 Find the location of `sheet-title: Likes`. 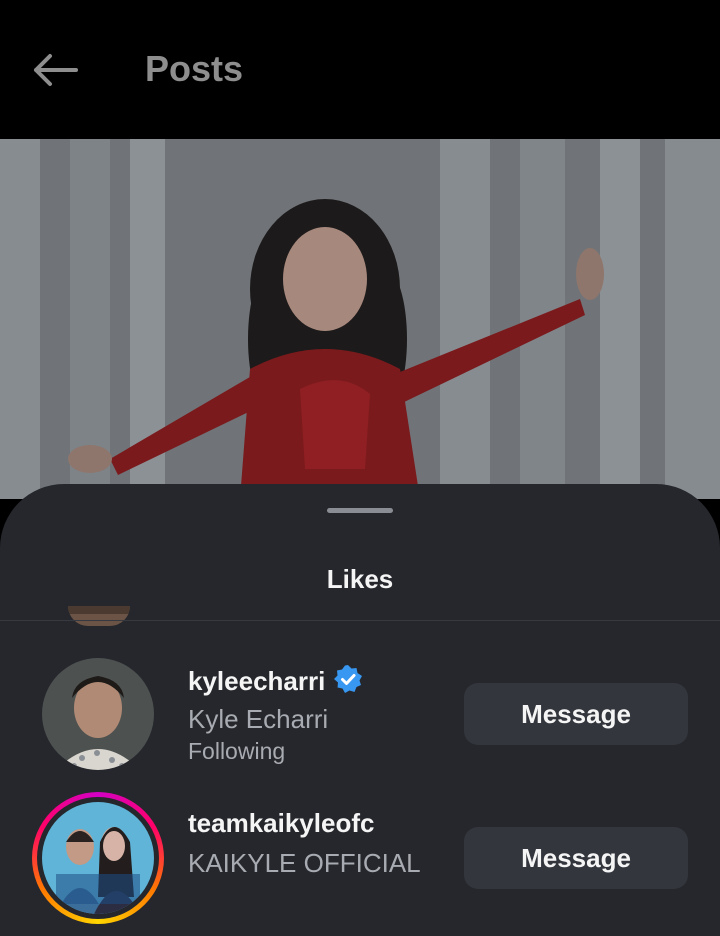

sheet-title: Likes is located at coordinates (360, 579).